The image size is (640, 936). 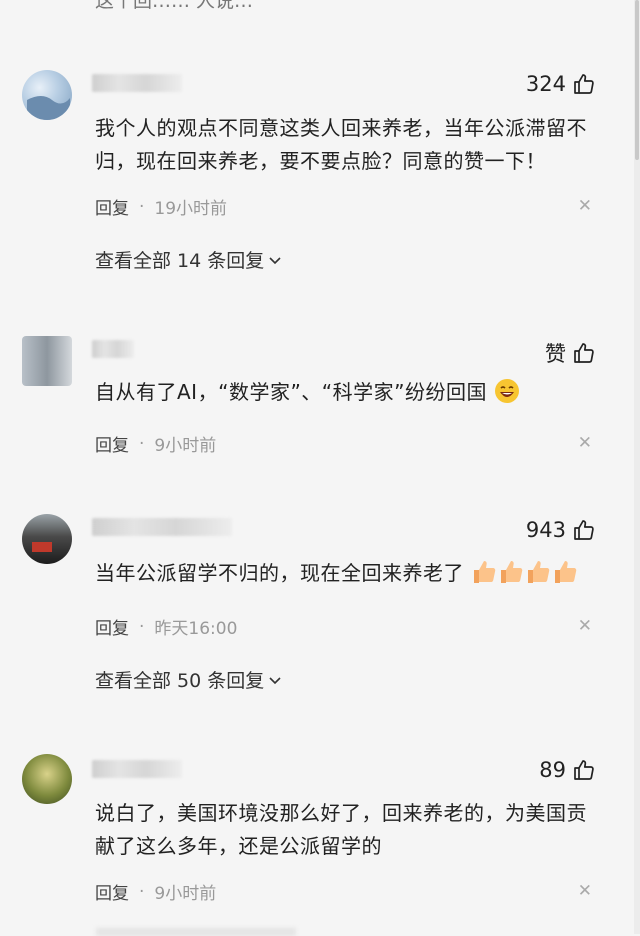 I want to click on comment-text: 当年公派留学不归的，现在全回来养老了, so click(x=355, y=573).